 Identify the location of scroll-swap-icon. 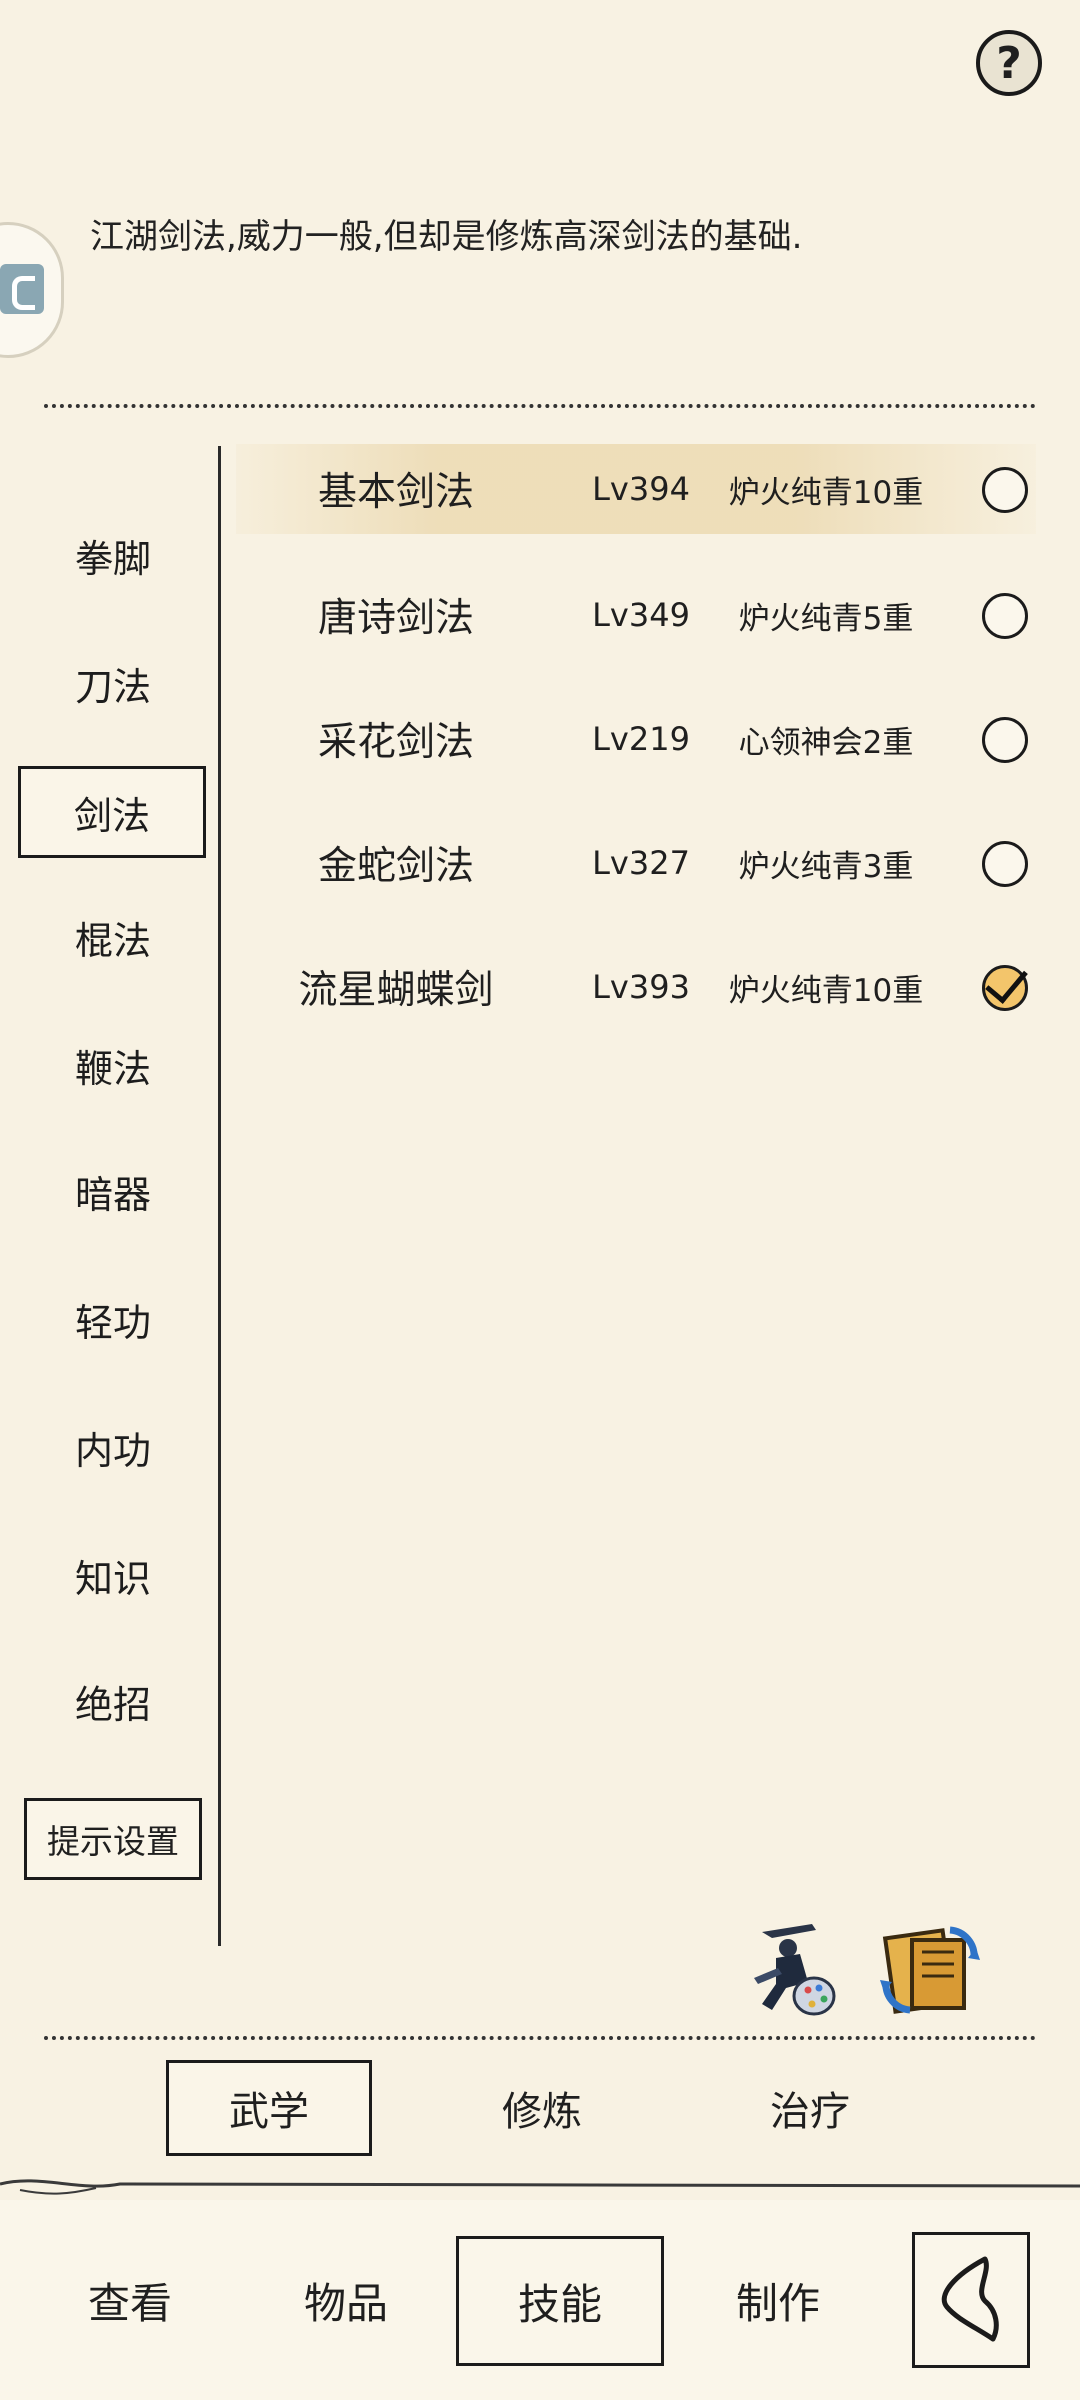
(930, 1970).